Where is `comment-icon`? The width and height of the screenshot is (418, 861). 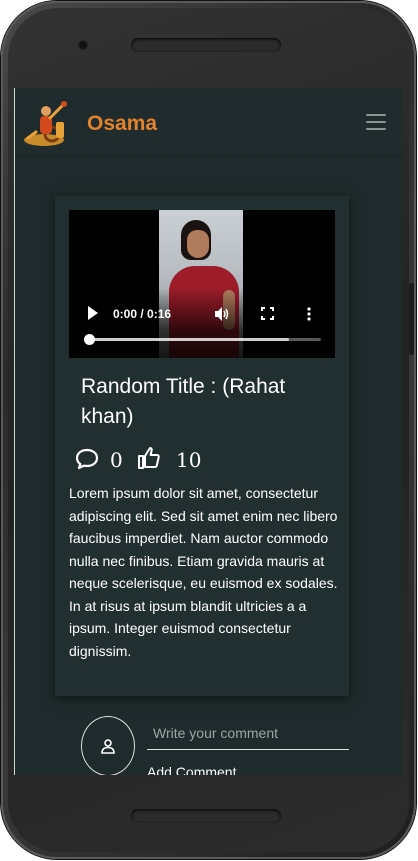 comment-icon is located at coordinates (87, 459).